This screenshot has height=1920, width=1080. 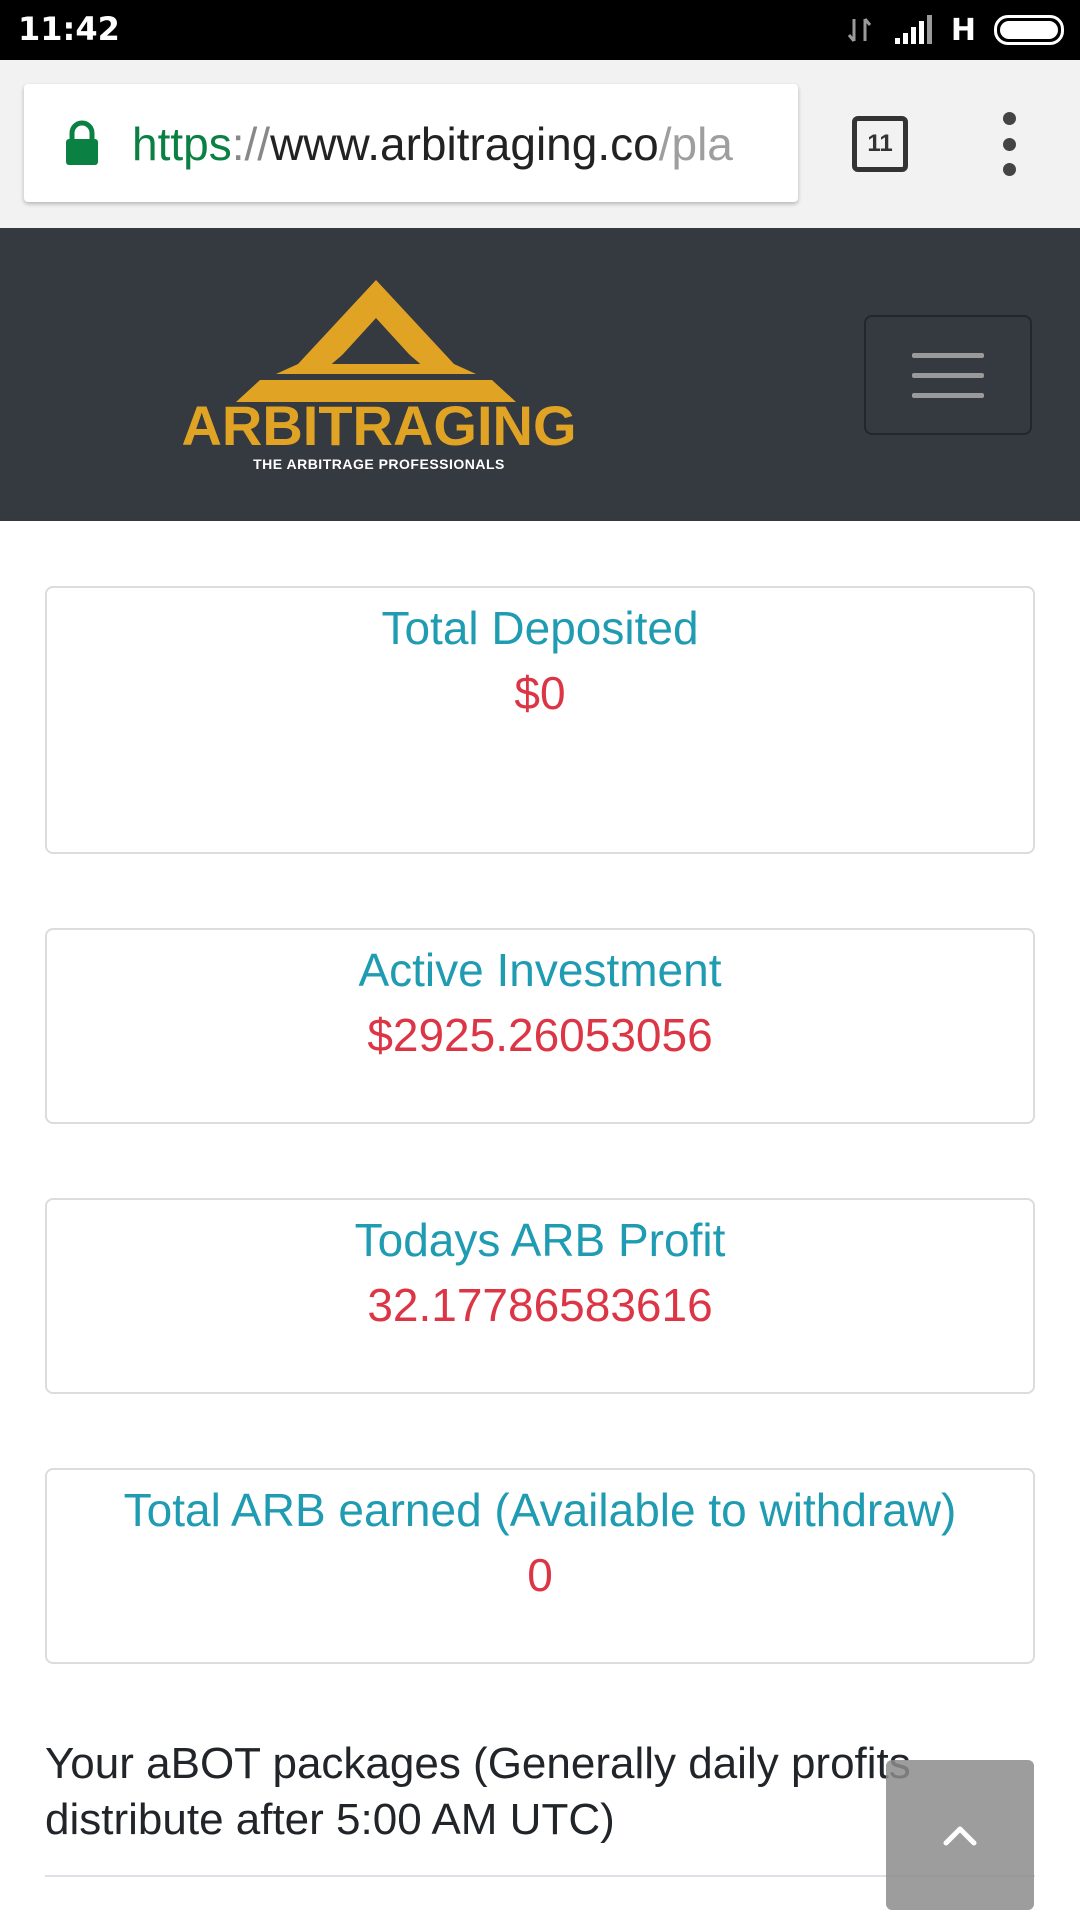 I want to click on card-value: $2925.26053056, so click(x=540, y=1035).